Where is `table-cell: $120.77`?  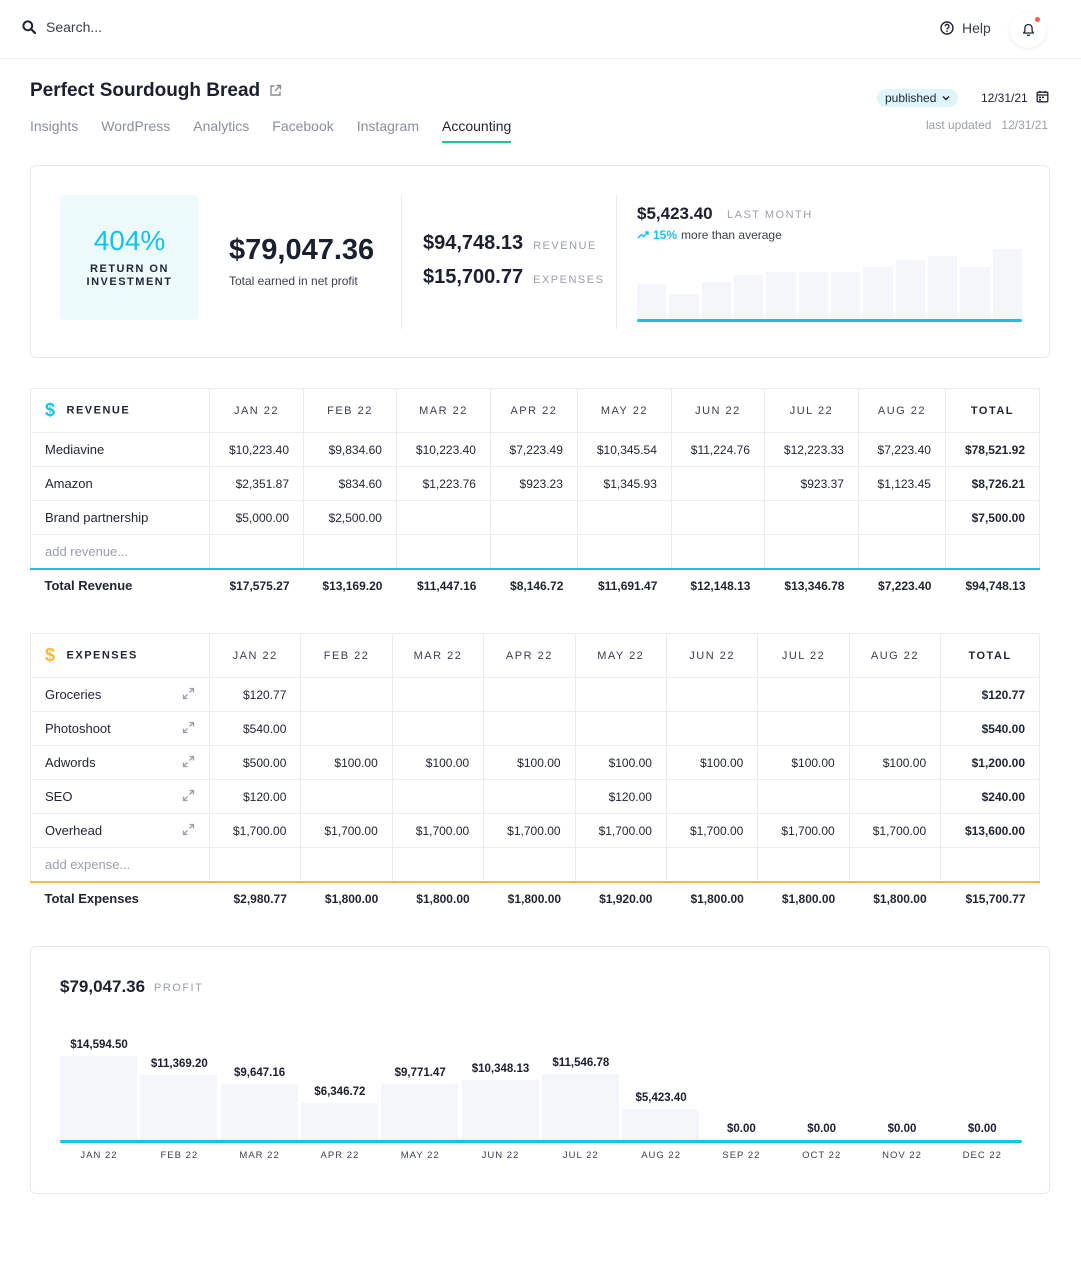
table-cell: $120.77 is located at coordinates (255, 694).